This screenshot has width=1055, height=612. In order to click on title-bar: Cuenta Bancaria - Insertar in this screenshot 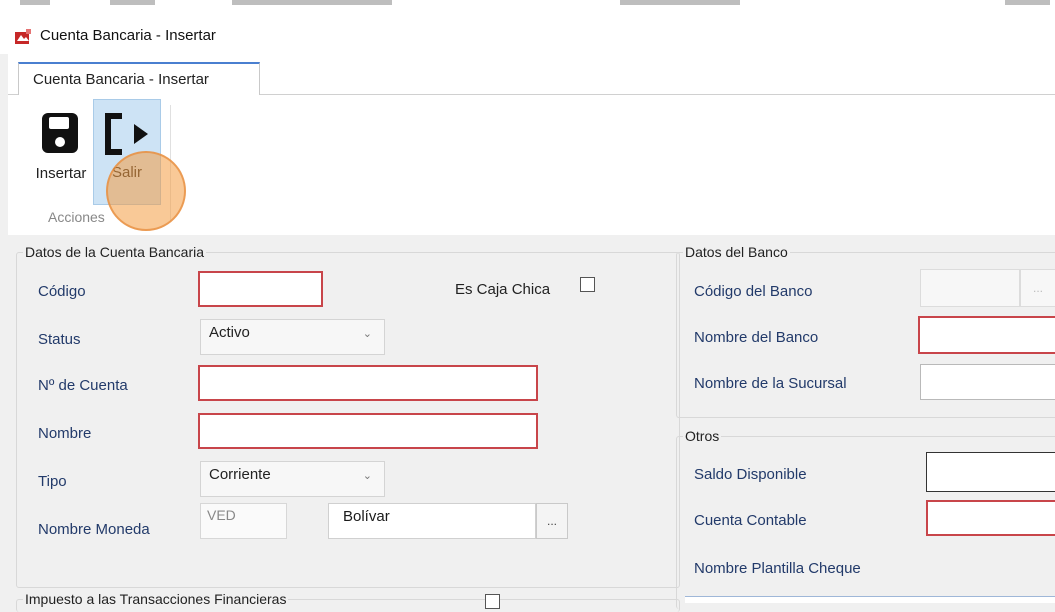, I will do `click(527, 36)`.